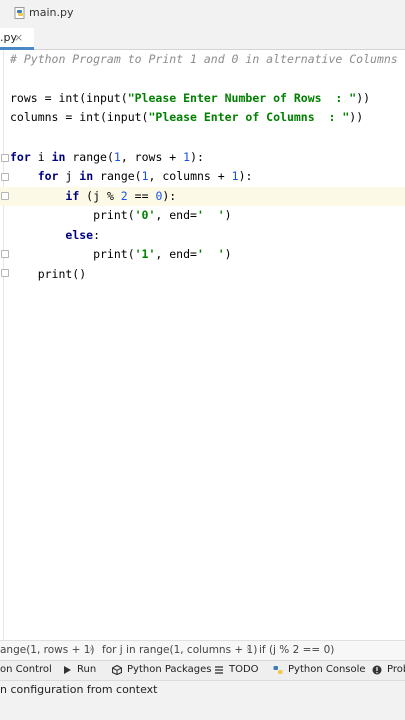 The width and height of the screenshot is (405, 720). What do you see at coordinates (377, 669) in the screenshot?
I see `problems-icon` at bounding box center [377, 669].